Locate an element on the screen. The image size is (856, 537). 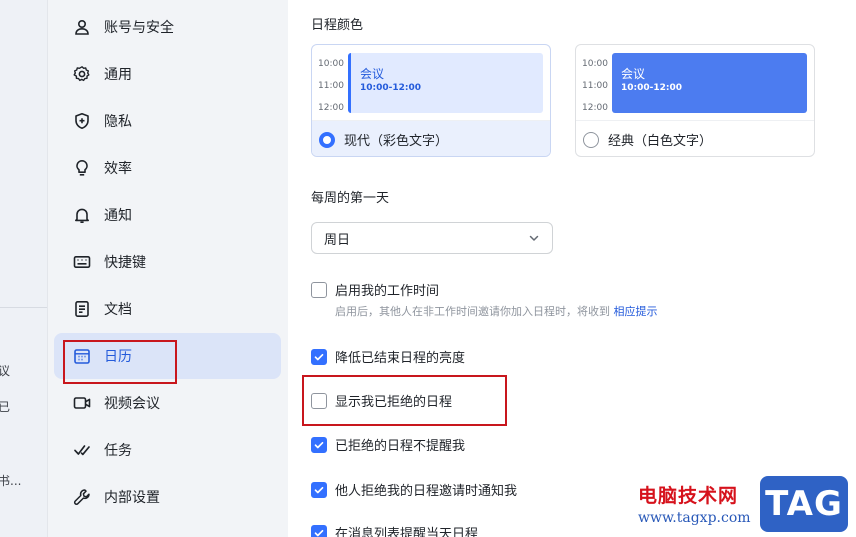
option-no-reminder-declined: 已拒绝的日程不提醒我 is located at coordinates (388, 444).